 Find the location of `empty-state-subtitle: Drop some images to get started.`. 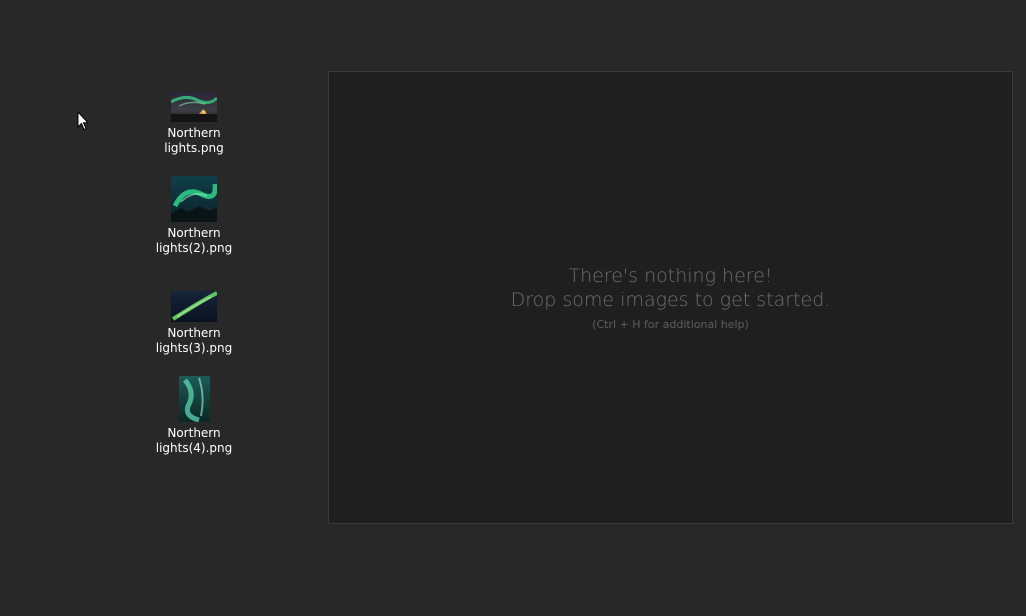

empty-state-subtitle: Drop some images to get started. is located at coordinates (670, 300).